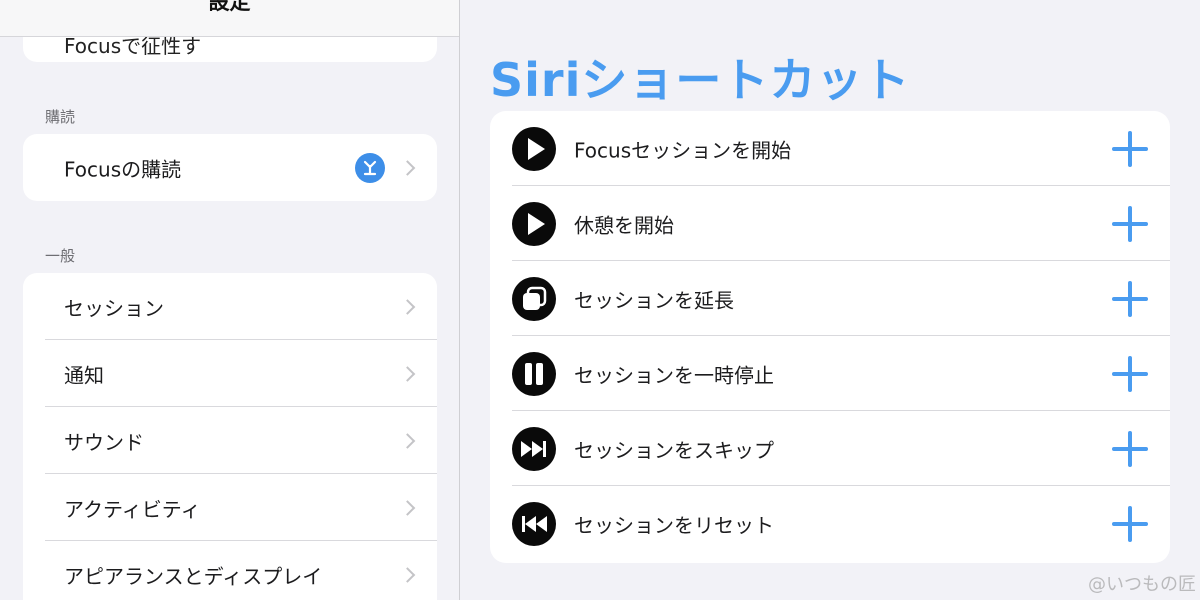 This screenshot has width=1200, height=600. I want to click on sidebar-item-label: 通知, so click(84, 375).